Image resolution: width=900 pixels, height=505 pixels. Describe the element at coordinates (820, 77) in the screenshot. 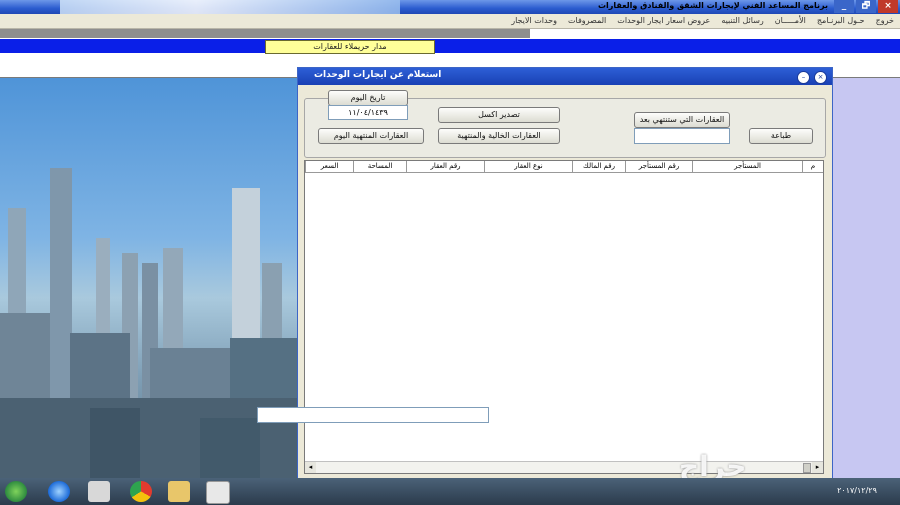

I see `dialog-close-icon: ×` at that location.